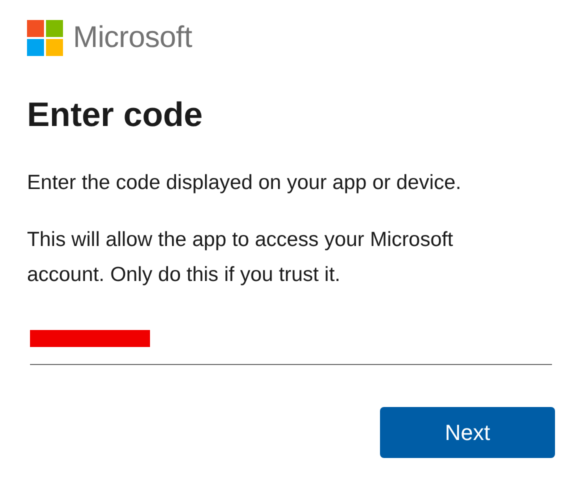 The width and height of the screenshot is (577, 486). I want to click on page-title: Enter code, so click(115, 115).